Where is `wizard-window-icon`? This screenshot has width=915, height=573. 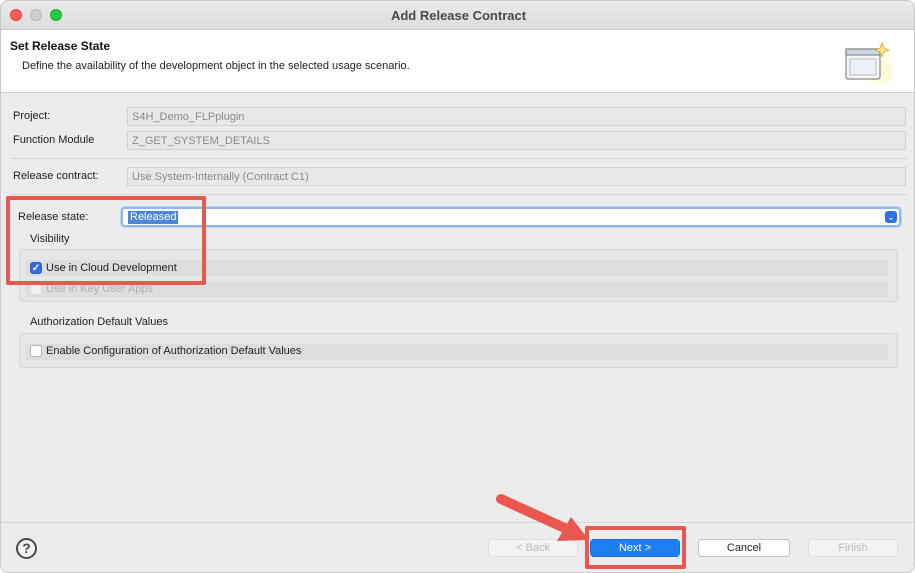
wizard-window-icon is located at coordinates (868, 64).